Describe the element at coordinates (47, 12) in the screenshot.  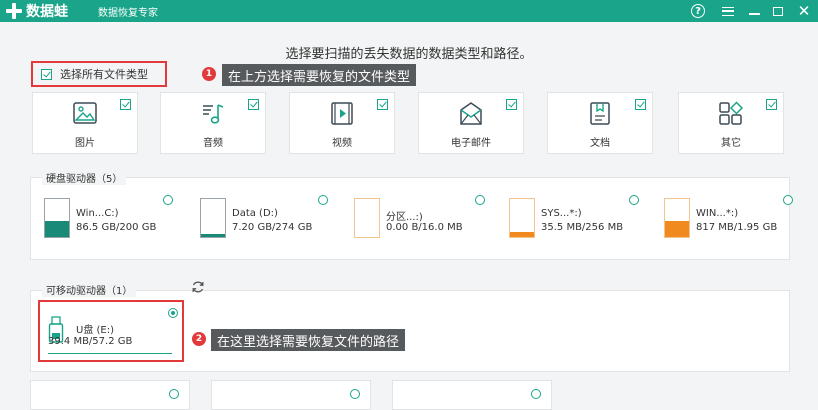
I see `app-name: 数据蛙` at that location.